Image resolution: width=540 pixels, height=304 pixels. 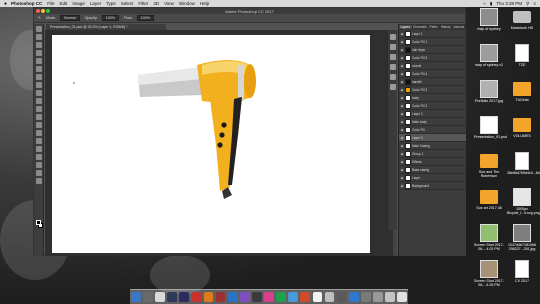 I want to click on desktop-icon: 1000px Bicycle_f...lt.svg.png, so click(x=523, y=201).